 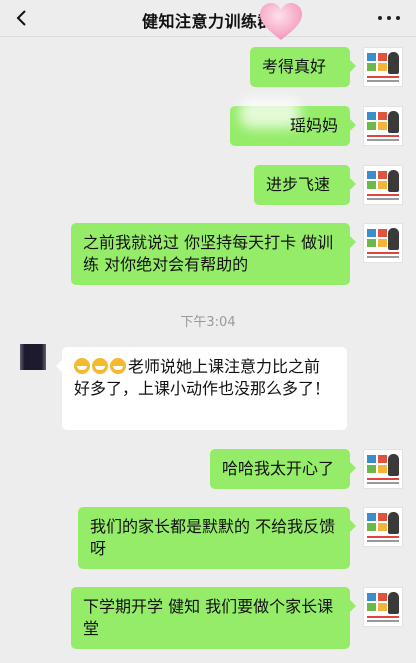 What do you see at coordinates (217, 538) in the screenshot?
I see `chat-bubble: 我们的家长都是默默的 不给我反馈呀` at bounding box center [217, 538].